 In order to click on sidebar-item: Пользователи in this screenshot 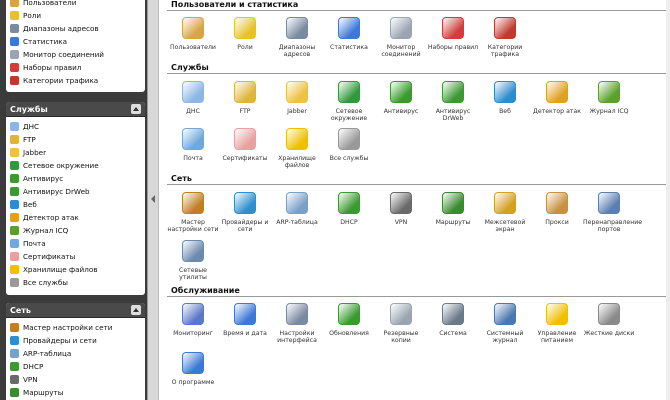, I will do `click(75, 4)`.